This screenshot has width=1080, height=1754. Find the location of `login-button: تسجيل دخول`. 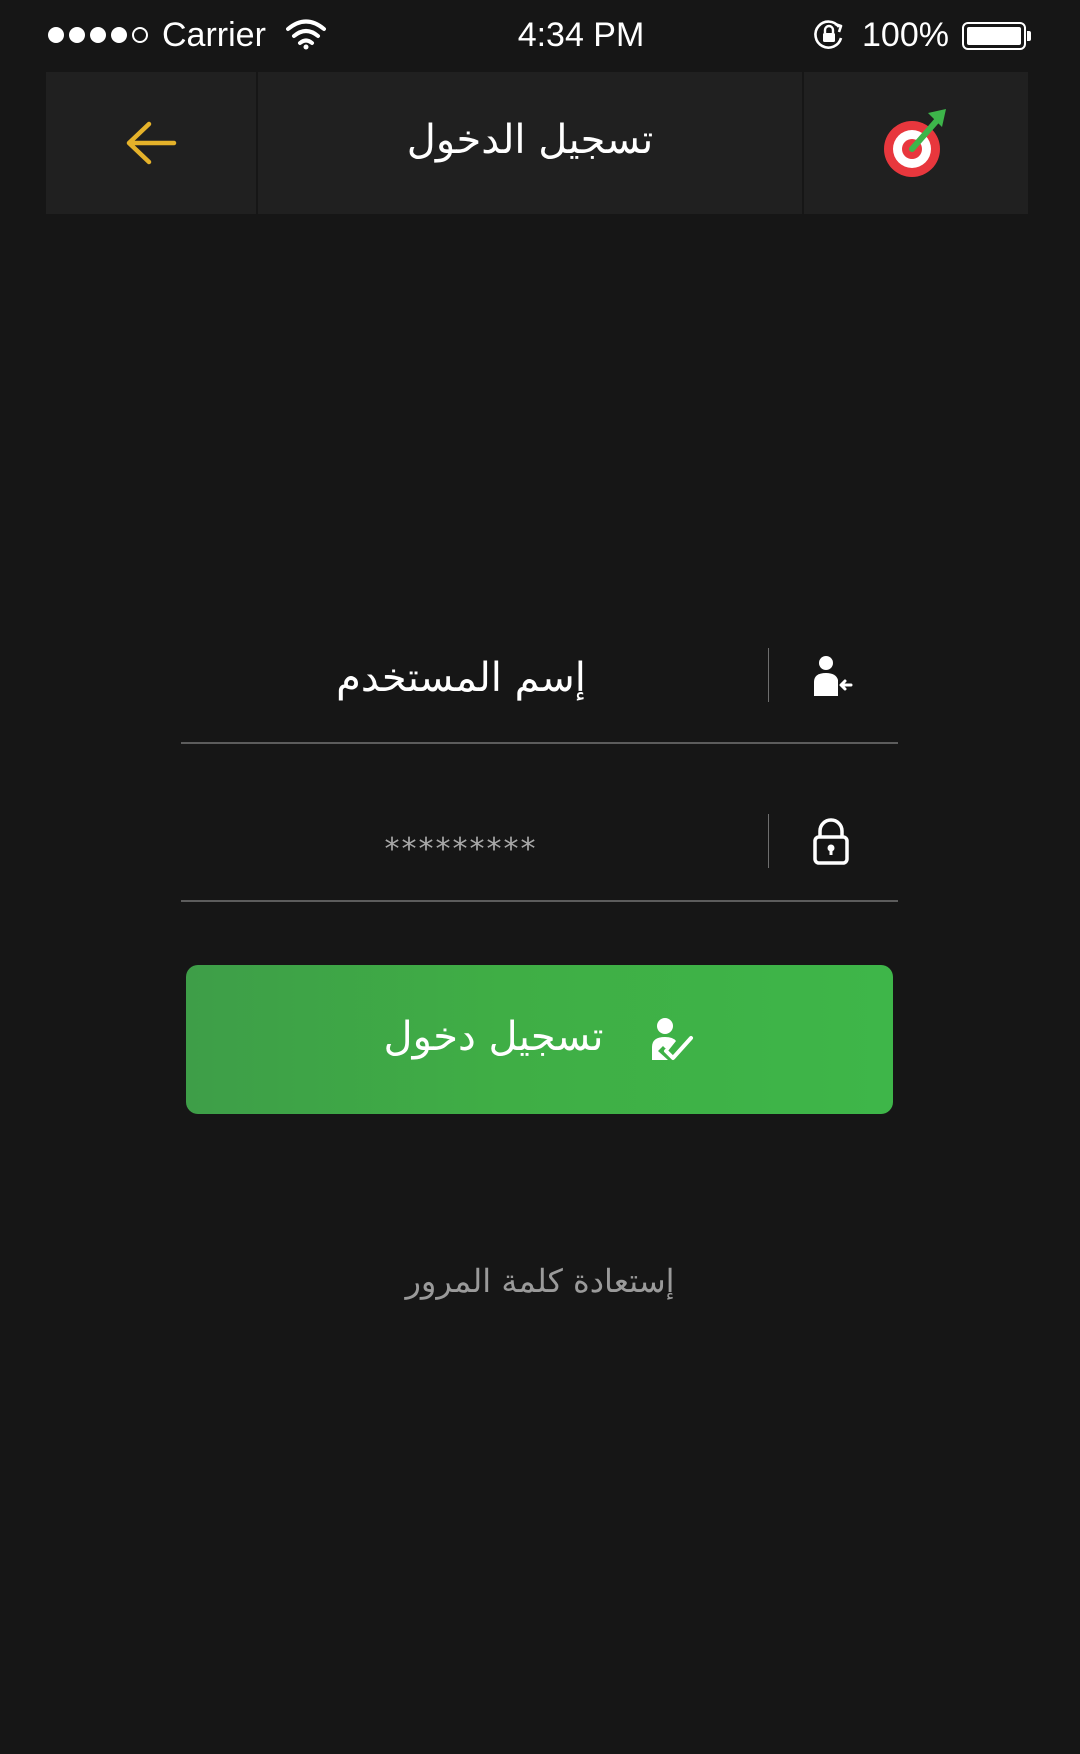

login-button: تسجيل دخول is located at coordinates (539, 1039).